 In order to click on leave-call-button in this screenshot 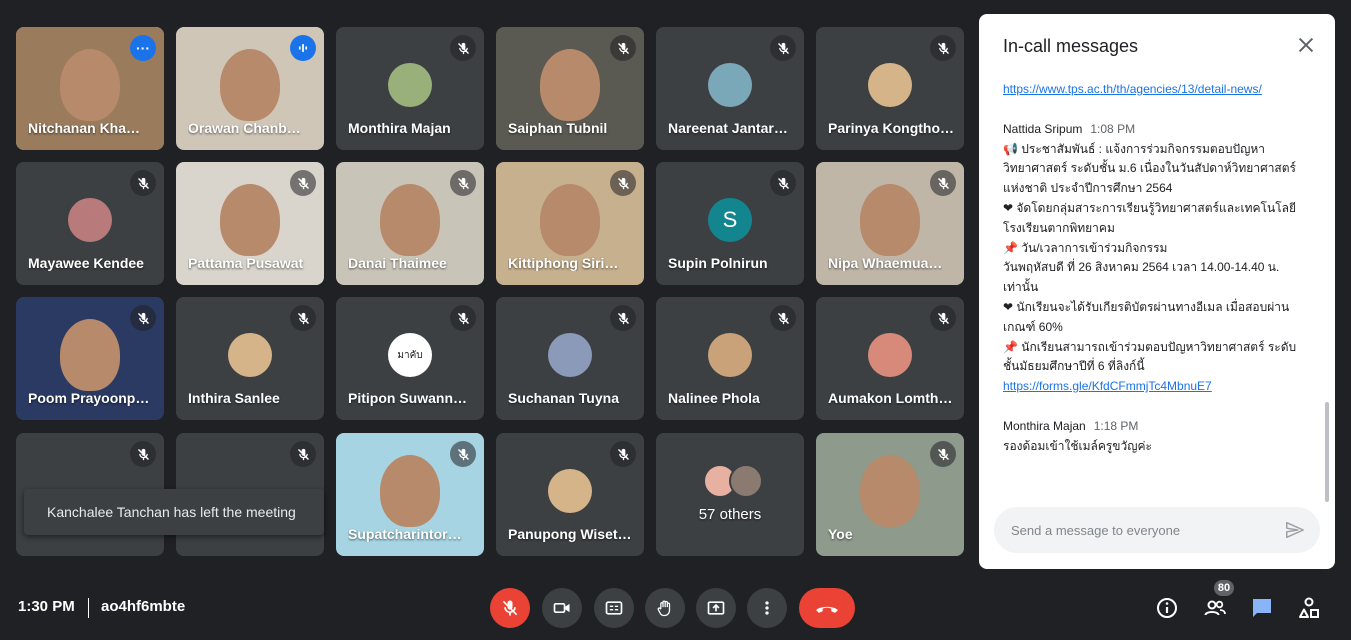, I will do `click(827, 608)`.